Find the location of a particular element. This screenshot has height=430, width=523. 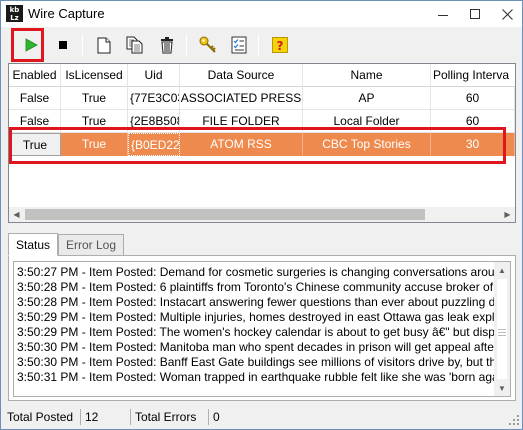

maximize-button is located at coordinates (475, 14).